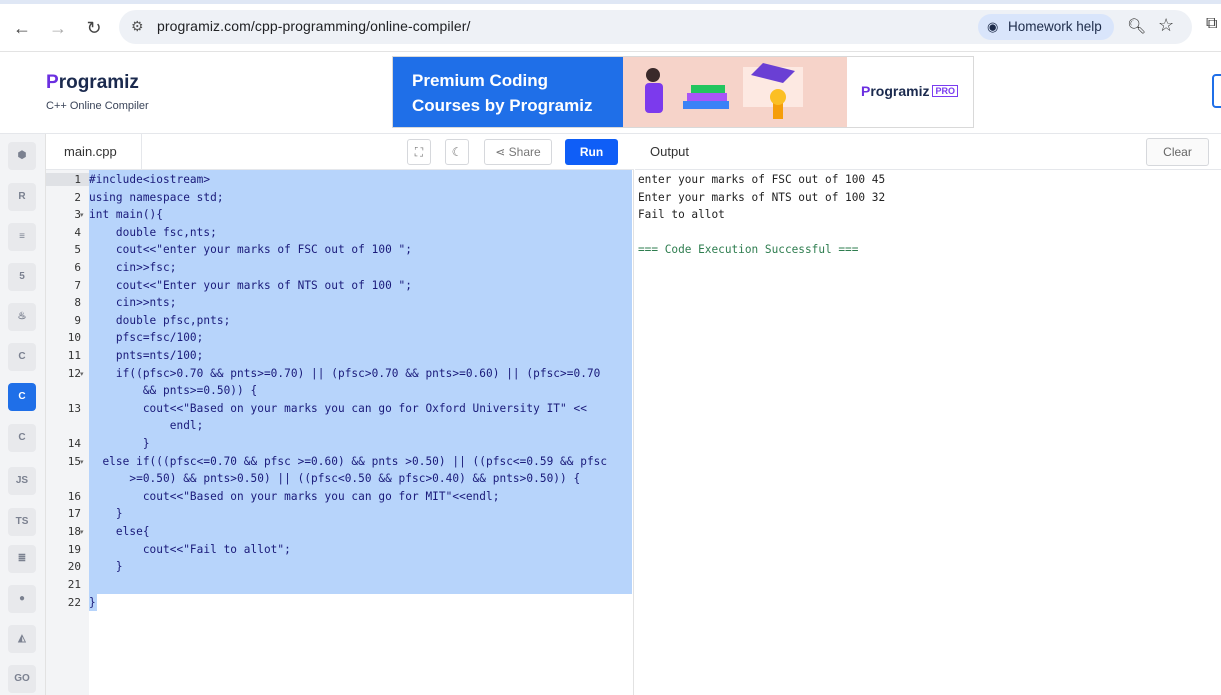 The width and height of the screenshot is (1221, 695). Describe the element at coordinates (22, 317) in the screenshot. I see `java-icon: ♨` at that location.